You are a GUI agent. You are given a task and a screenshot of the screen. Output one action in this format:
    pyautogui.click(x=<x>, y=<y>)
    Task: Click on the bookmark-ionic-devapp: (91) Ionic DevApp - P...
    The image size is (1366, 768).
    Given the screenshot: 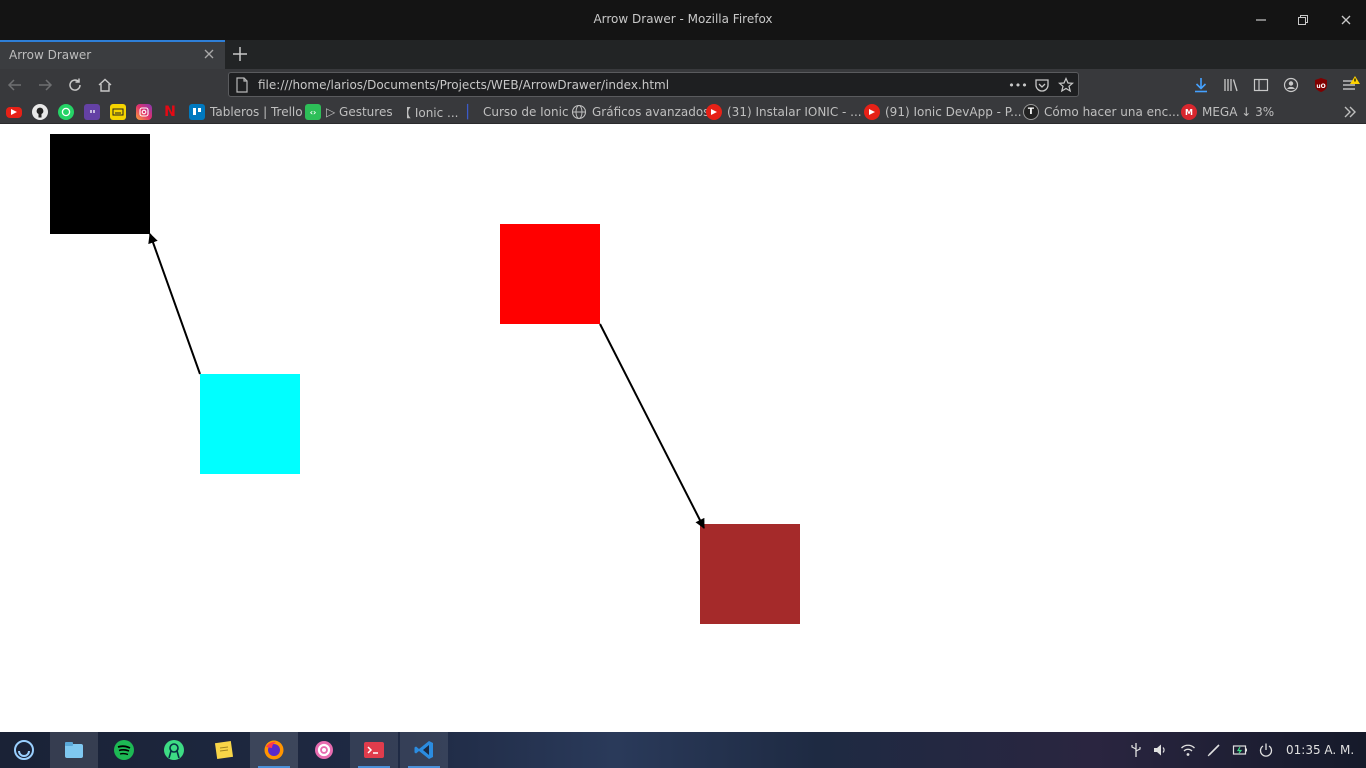 What is the action you would take?
    pyautogui.click(x=943, y=112)
    